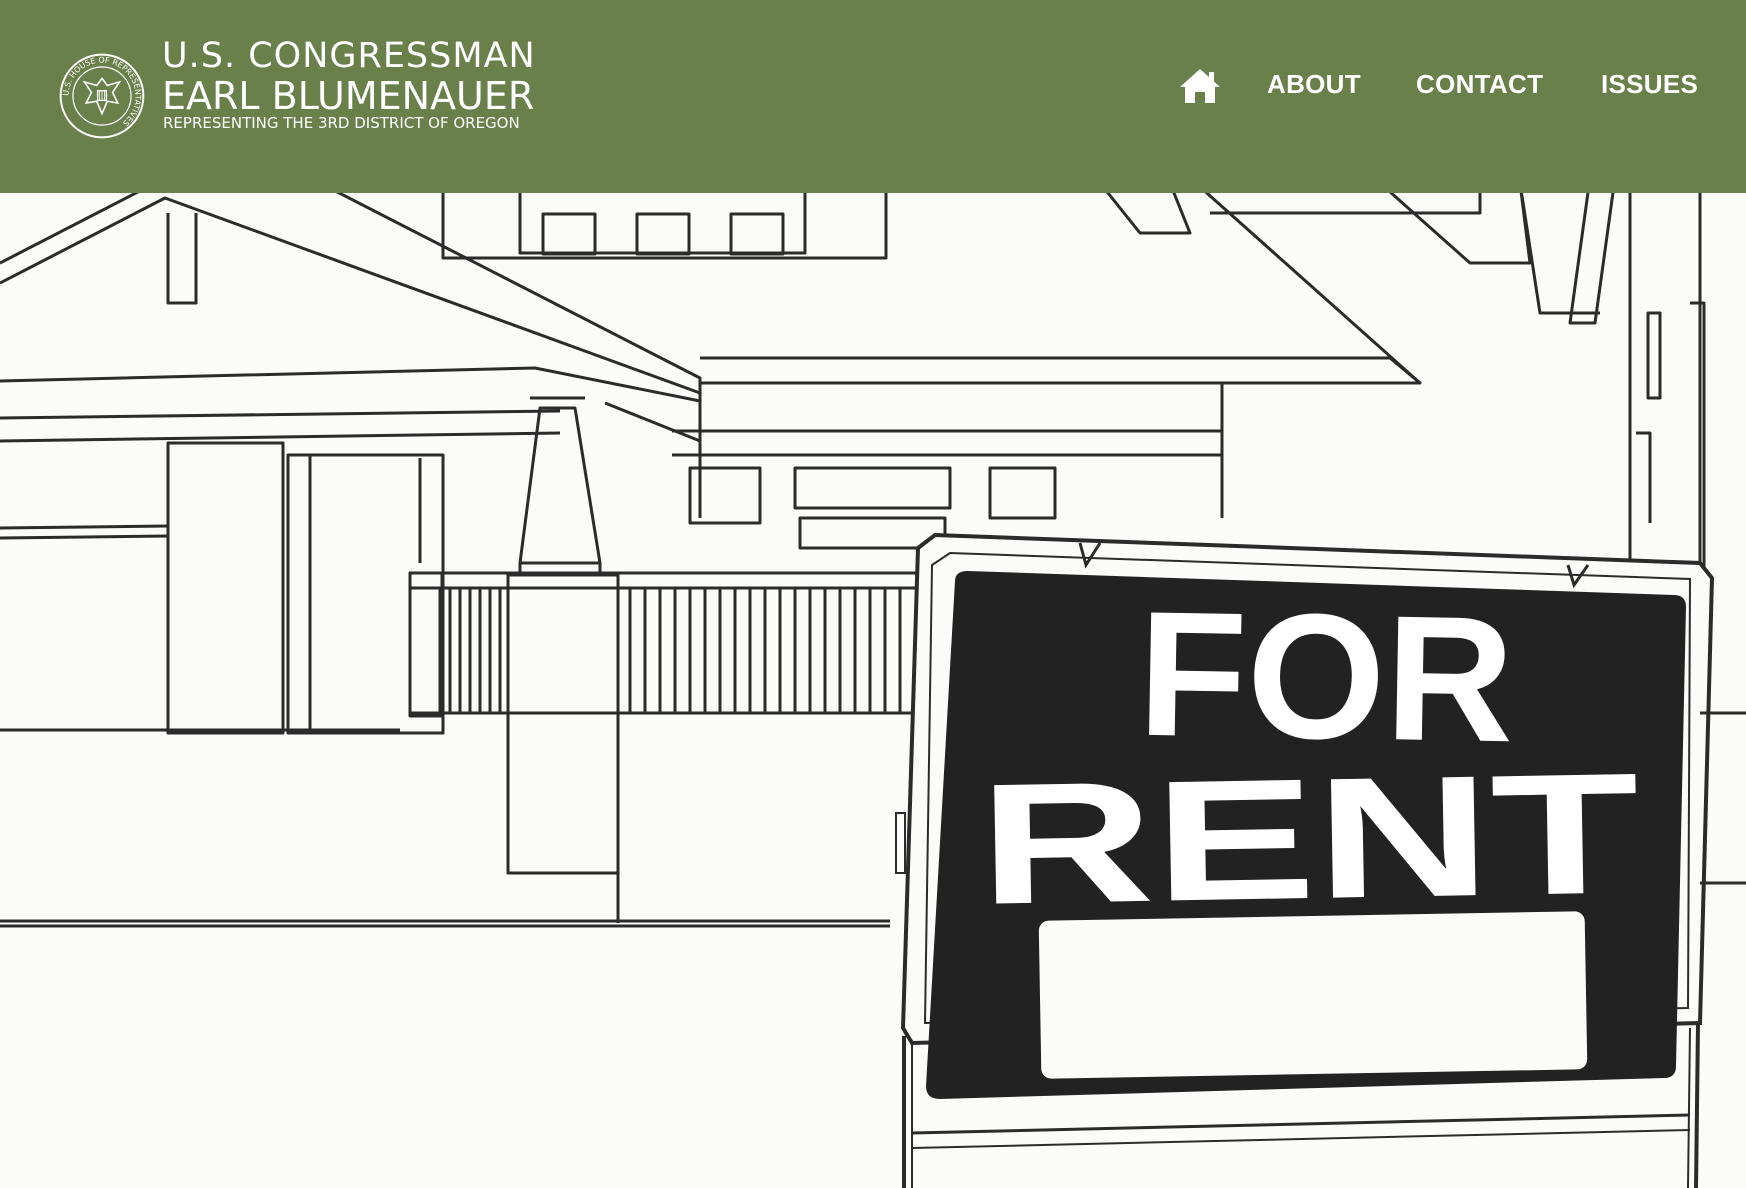 Image resolution: width=1746 pixels, height=1188 pixels. What do you see at coordinates (348, 96) in the screenshot?
I see `site-title-line2: EARL BLUMENAUER` at bounding box center [348, 96].